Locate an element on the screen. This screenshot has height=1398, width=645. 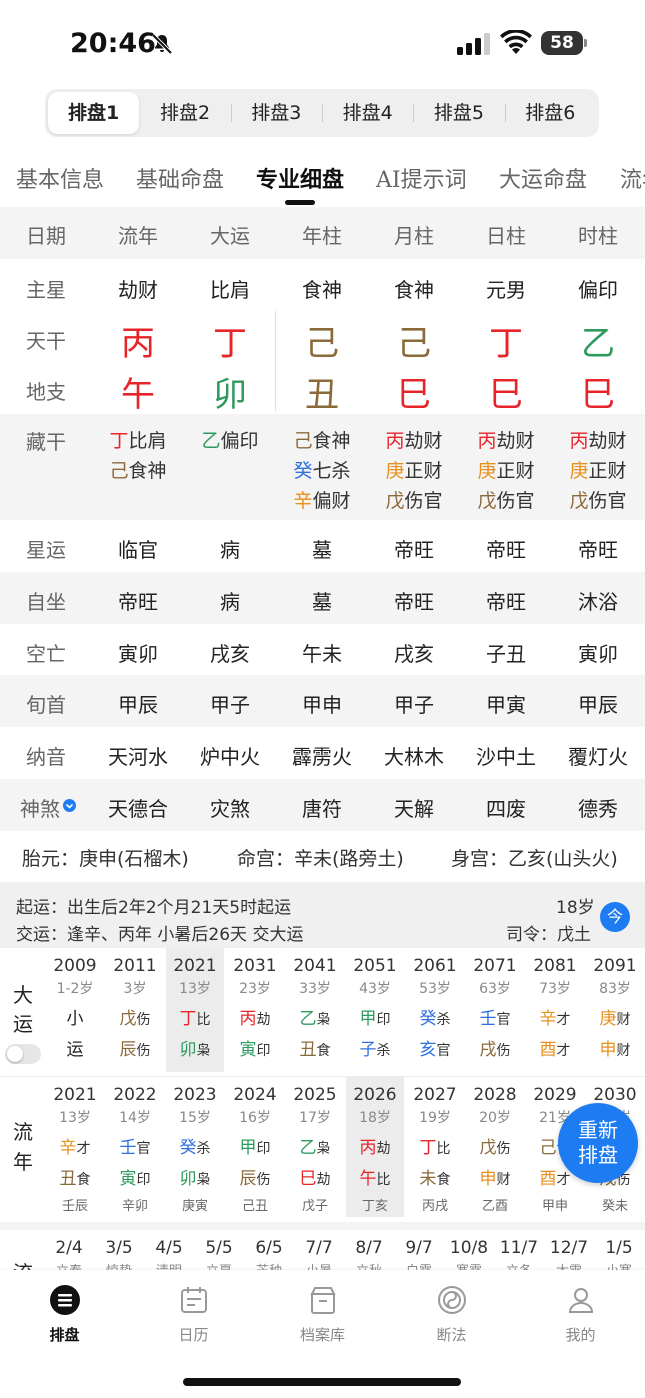
label-nayin: 纳音 is located at coordinates (46, 757).